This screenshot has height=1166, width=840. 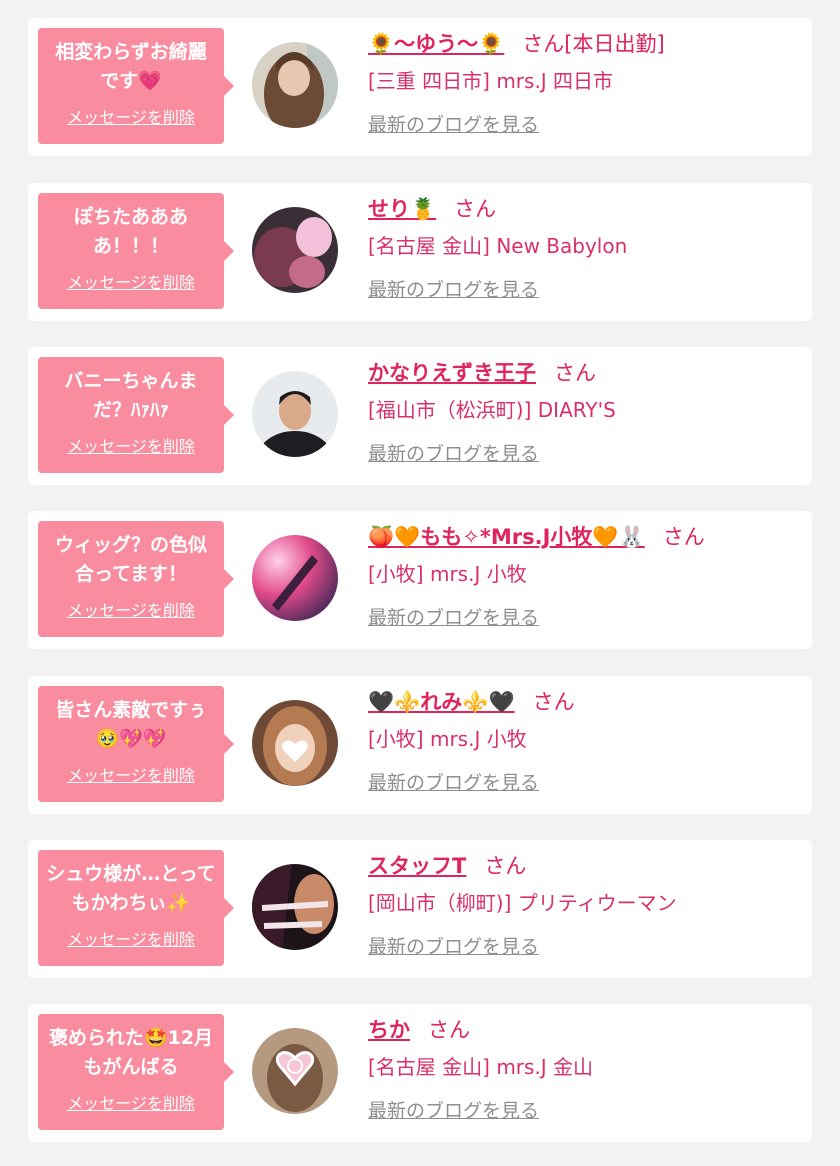 I want to click on shop-label: [福山市（松浜町)] DIARY'S, so click(x=492, y=410).